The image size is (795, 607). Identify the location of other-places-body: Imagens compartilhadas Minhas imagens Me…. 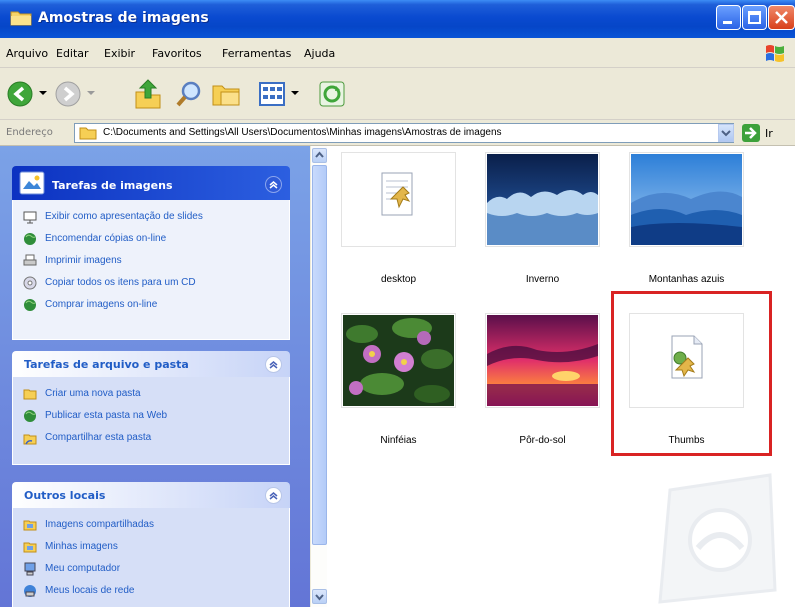
(151, 557).